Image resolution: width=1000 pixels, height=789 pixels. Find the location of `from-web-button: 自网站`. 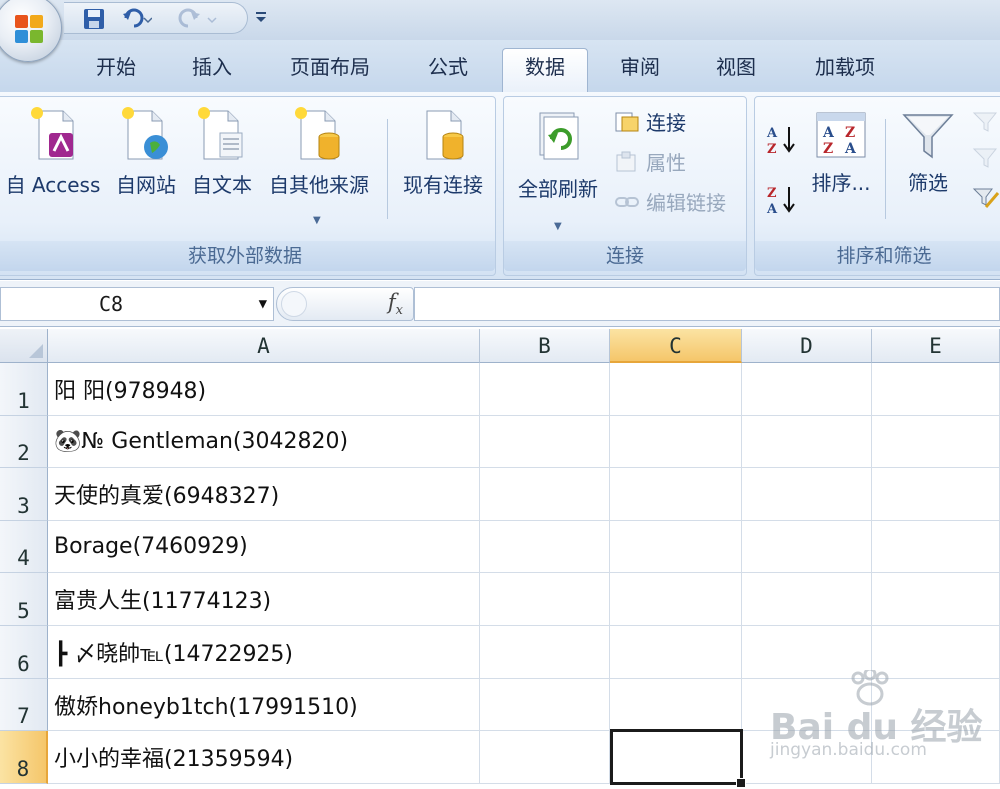

from-web-button: 自网站 is located at coordinates (146, 151).